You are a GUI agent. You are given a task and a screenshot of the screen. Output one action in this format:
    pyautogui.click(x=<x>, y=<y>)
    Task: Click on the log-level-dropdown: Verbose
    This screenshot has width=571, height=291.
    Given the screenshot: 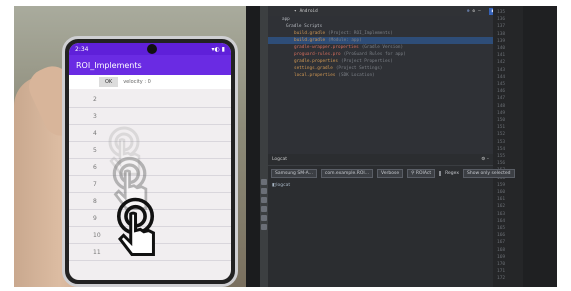 What is the action you would take?
    pyautogui.click(x=390, y=173)
    